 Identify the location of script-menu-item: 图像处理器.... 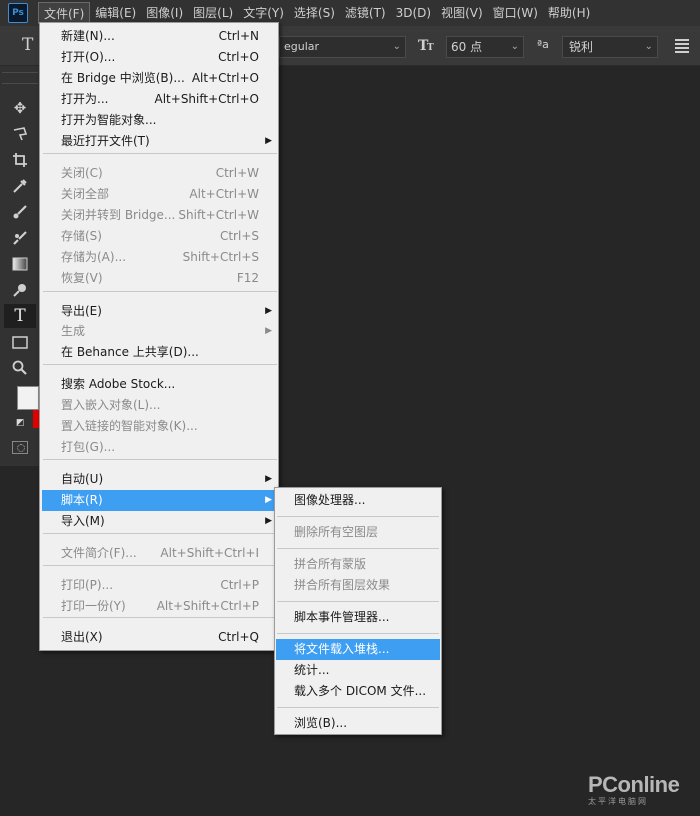
(358, 500).